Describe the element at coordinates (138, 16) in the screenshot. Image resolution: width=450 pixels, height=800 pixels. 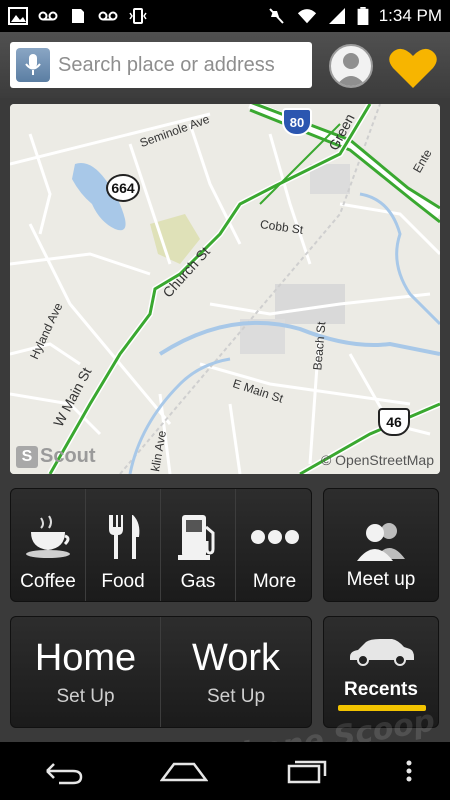
I see `vibrate-icon` at that location.